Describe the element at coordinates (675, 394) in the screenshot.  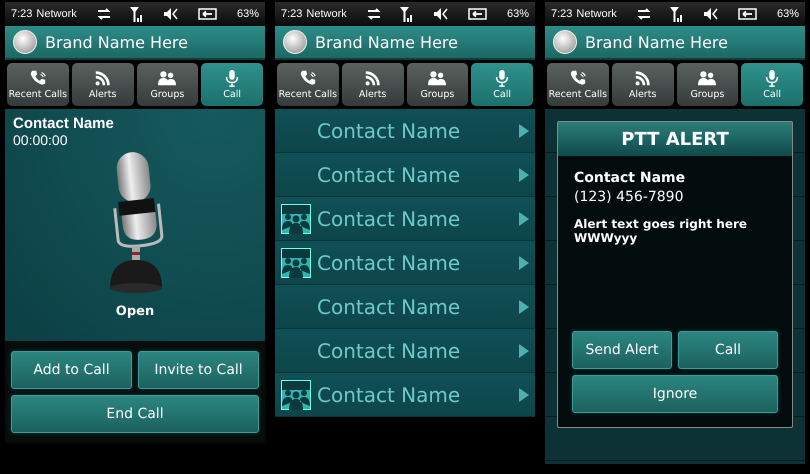
I see `alert-action-button: Ignore` at that location.